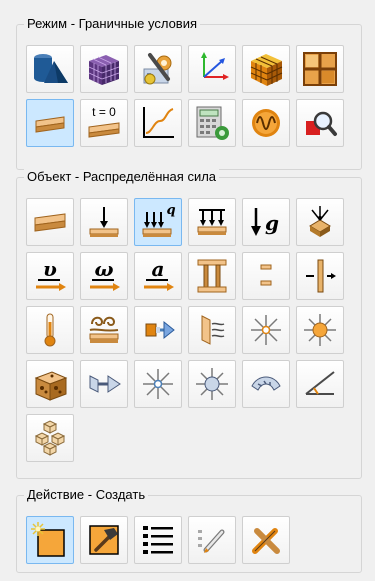 The height and width of the screenshot is (581, 375). I want to click on boundary-conditions-icon, so click(50, 124).